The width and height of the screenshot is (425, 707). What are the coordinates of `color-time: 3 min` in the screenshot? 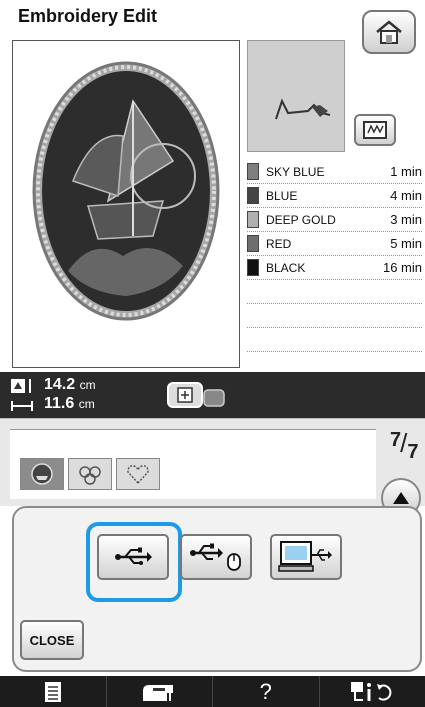 It's located at (406, 219).